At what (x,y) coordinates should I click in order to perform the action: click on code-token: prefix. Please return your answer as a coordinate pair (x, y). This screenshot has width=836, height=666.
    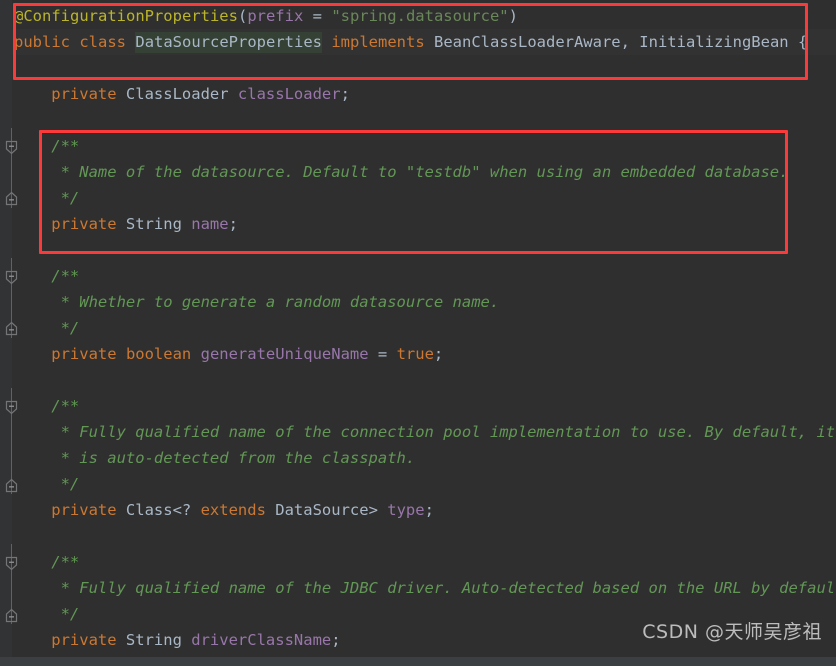
    Looking at the image, I should click on (275, 16).